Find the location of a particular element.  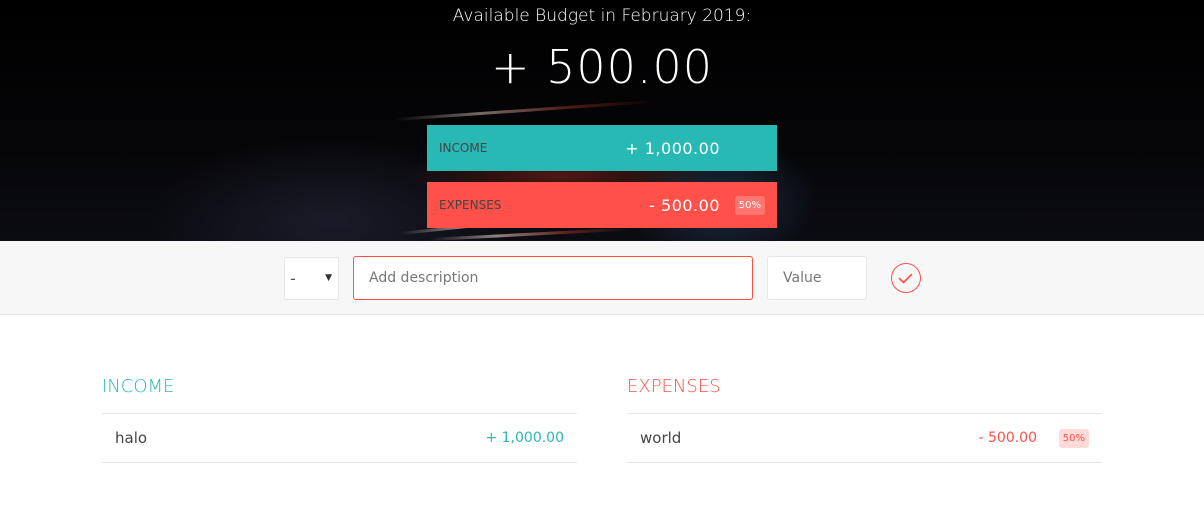

checkmark-icon is located at coordinates (905, 278).